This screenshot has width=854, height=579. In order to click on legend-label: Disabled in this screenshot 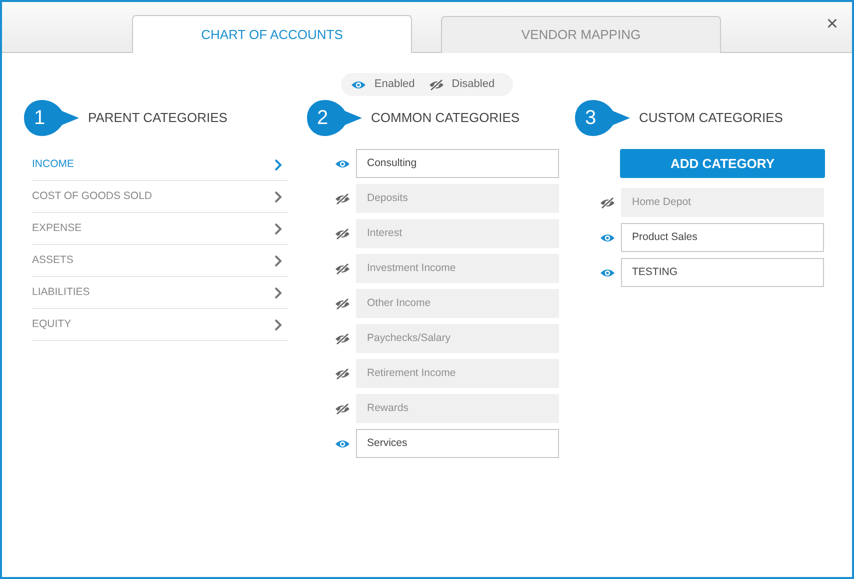, I will do `click(473, 84)`.